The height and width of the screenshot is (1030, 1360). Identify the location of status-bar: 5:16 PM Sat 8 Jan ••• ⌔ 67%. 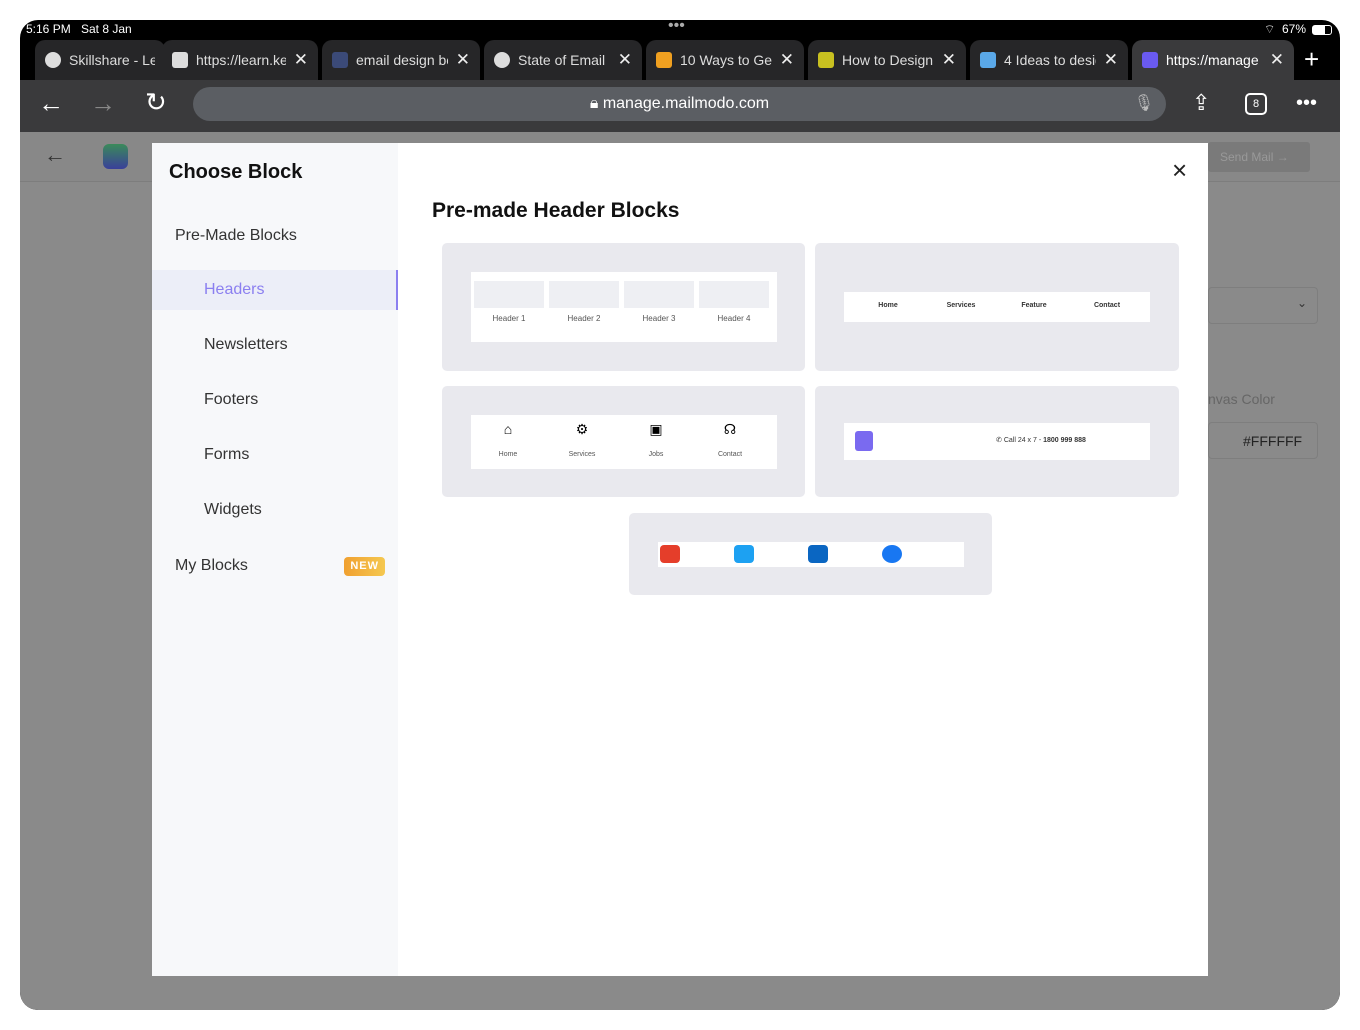
(680, 30).